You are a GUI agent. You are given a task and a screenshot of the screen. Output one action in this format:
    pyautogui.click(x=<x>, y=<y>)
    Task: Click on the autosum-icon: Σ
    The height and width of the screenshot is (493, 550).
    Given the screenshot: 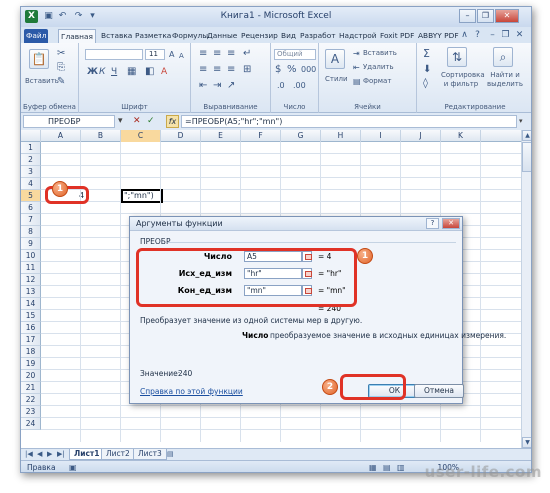 What is the action you would take?
    pyautogui.click(x=426, y=53)
    